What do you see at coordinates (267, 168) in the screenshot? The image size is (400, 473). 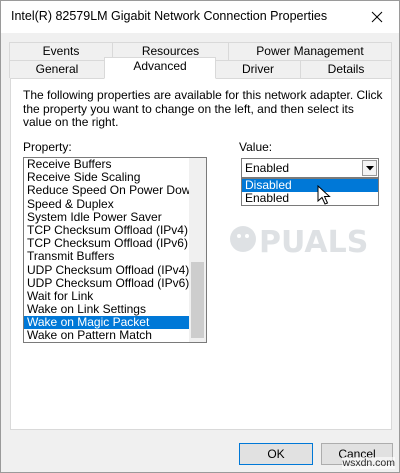 I see `value-combobox-text: Enabled` at bounding box center [267, 168].